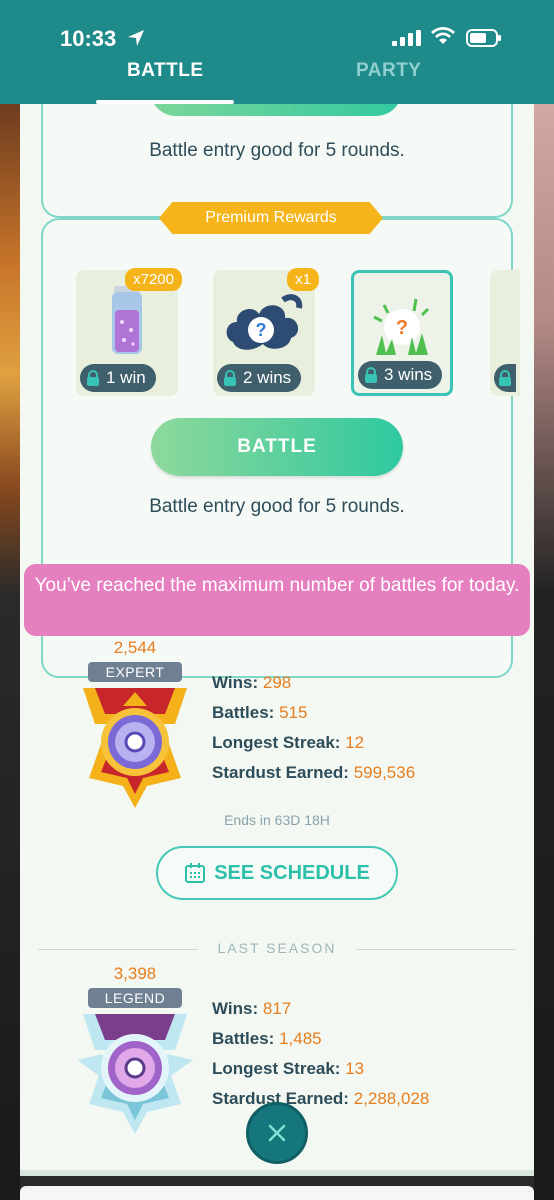 The width and height of the screenshot is (554, 1200). I want to click on stardust-jar-icon, so click(127, 320).